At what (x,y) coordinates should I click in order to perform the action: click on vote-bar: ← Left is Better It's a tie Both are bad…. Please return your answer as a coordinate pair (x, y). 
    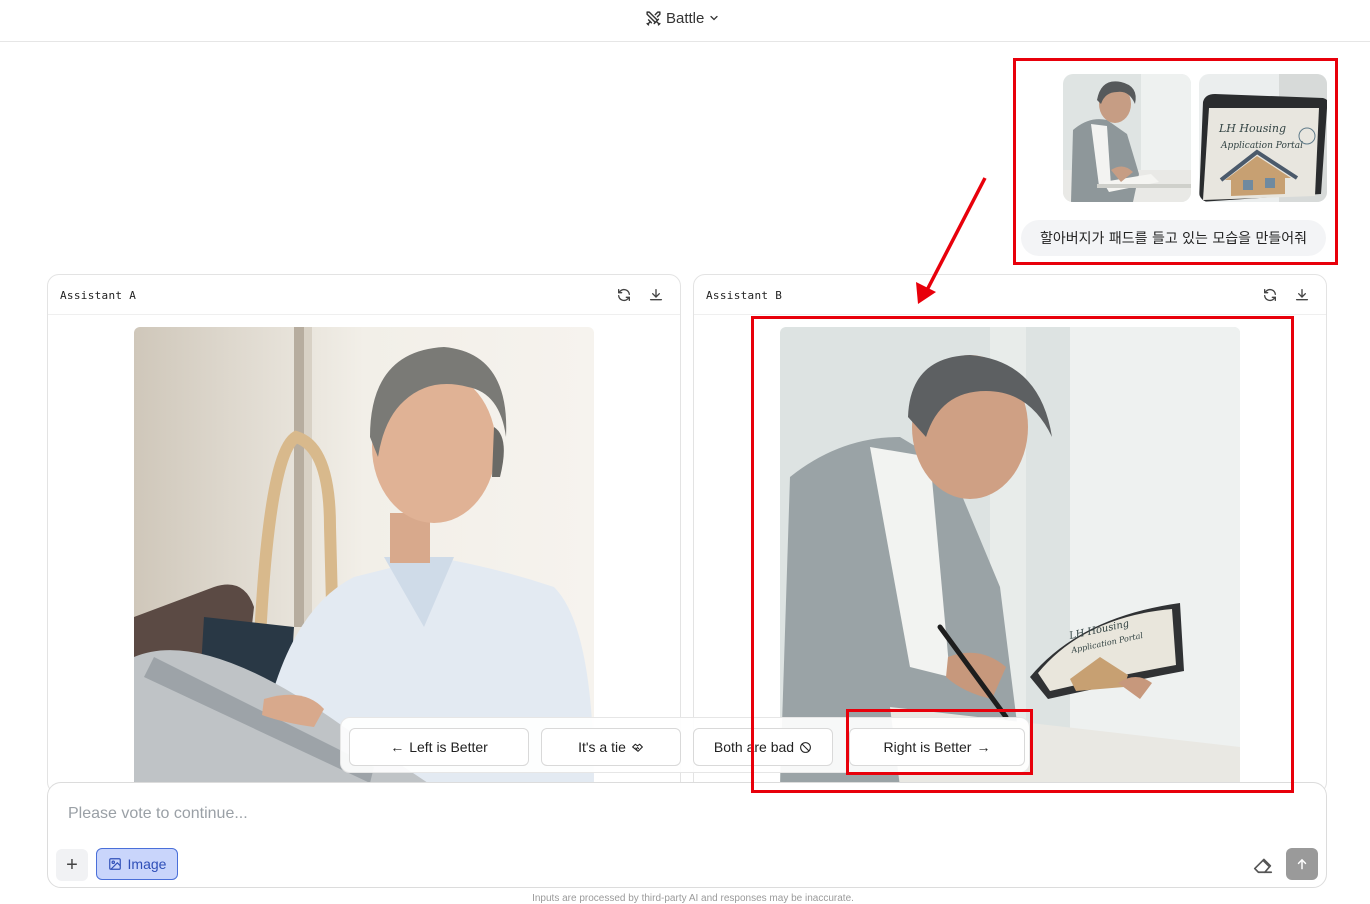
    Looking at the image, I should click on (685, 745).